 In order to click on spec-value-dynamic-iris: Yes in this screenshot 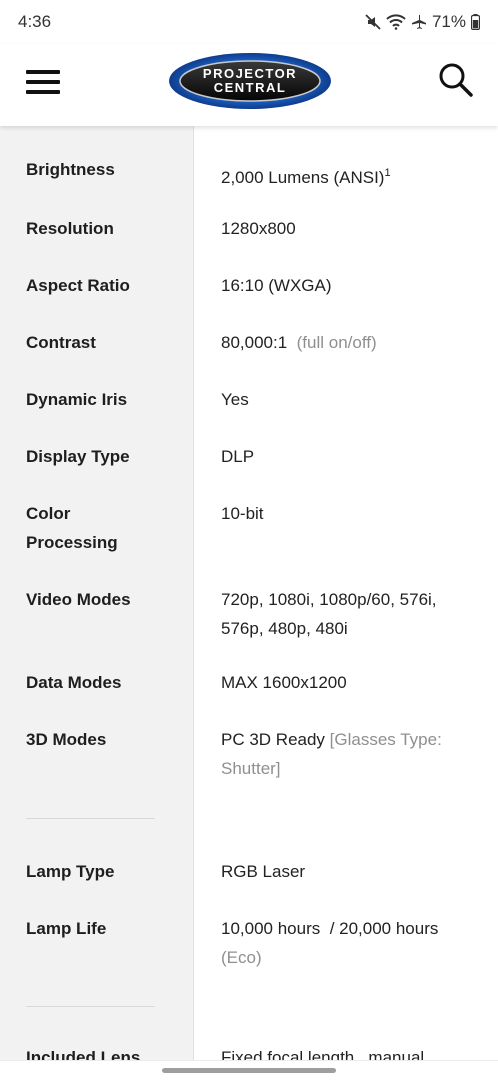, I will do `click(235, 399)`.